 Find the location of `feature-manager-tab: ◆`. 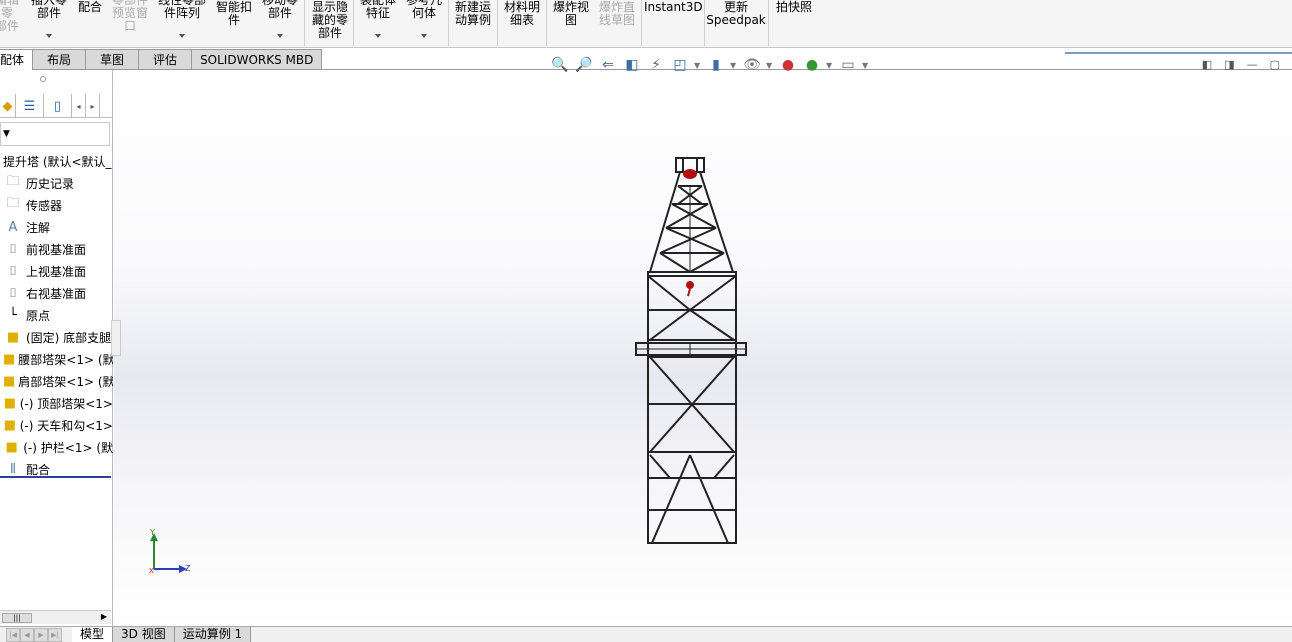

feature-manager-tab: ◆ is located at coordinates (8, 106).